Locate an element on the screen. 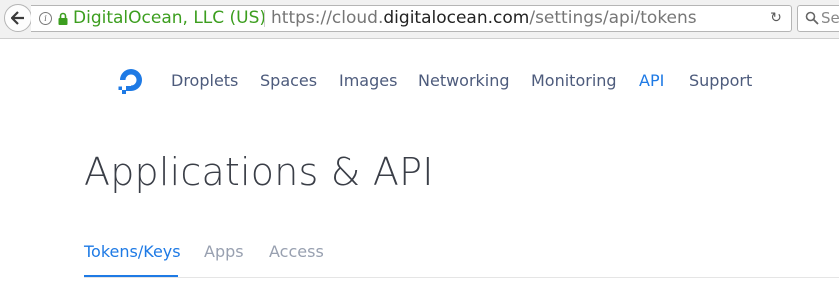 This screenshot has height=286, width=839. lock-icon is located at coordinates (63, 18).